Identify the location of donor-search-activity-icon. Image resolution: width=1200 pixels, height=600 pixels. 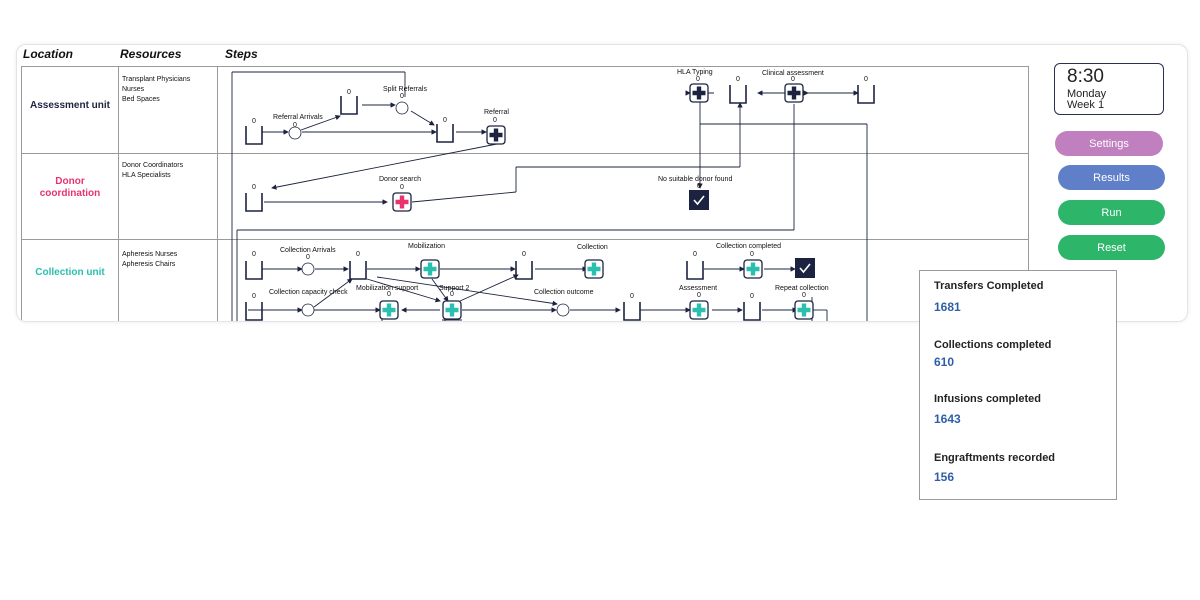
(402, 202).